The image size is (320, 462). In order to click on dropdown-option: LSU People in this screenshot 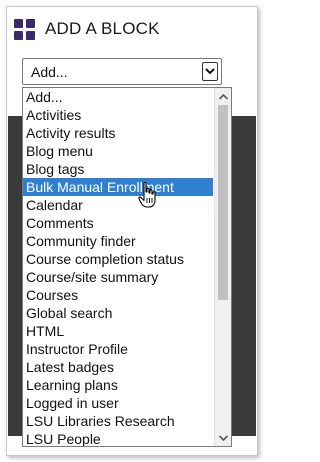, I will do `click(118, 438)`.